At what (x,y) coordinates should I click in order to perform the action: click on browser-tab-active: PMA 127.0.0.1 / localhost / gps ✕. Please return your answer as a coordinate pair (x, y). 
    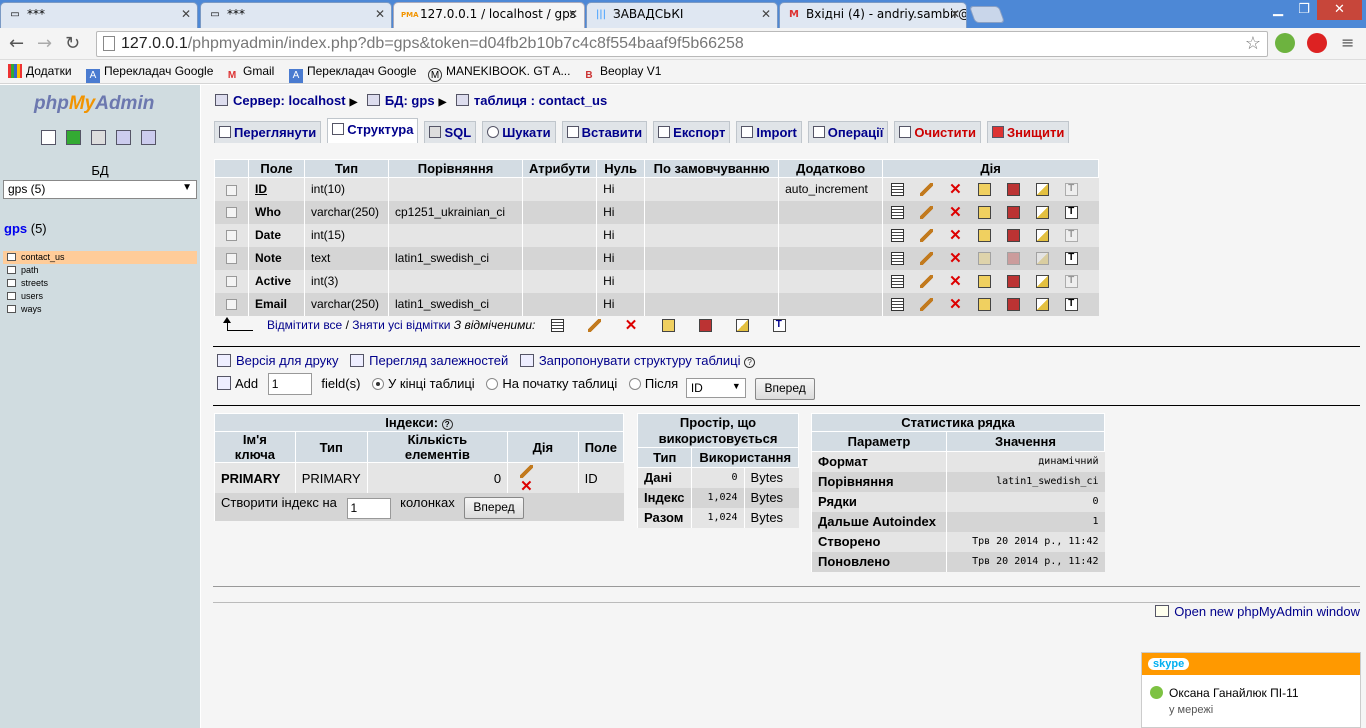
    Looking at the image, I should click on (489, 15).